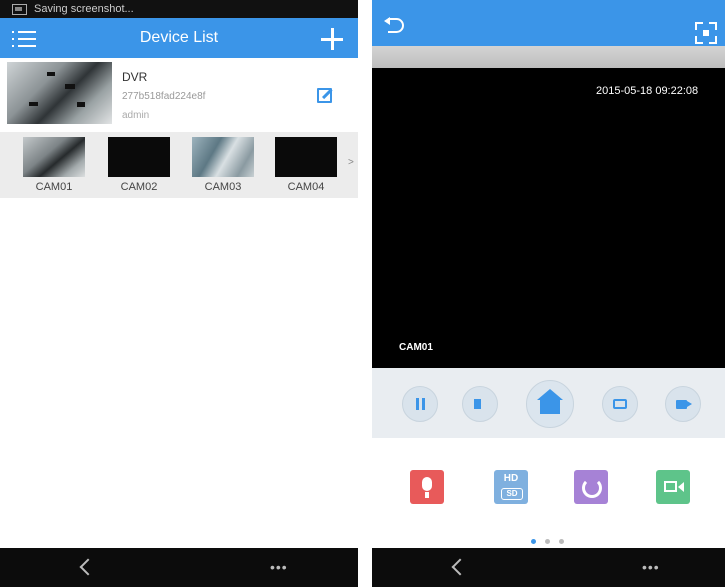 The image size is (725, 587). What do you see at coordinates (647, 91) in the screenshot?
I see `video-timestamp: 2015-05-18 09:22:08` at bounding box center [647, 91].